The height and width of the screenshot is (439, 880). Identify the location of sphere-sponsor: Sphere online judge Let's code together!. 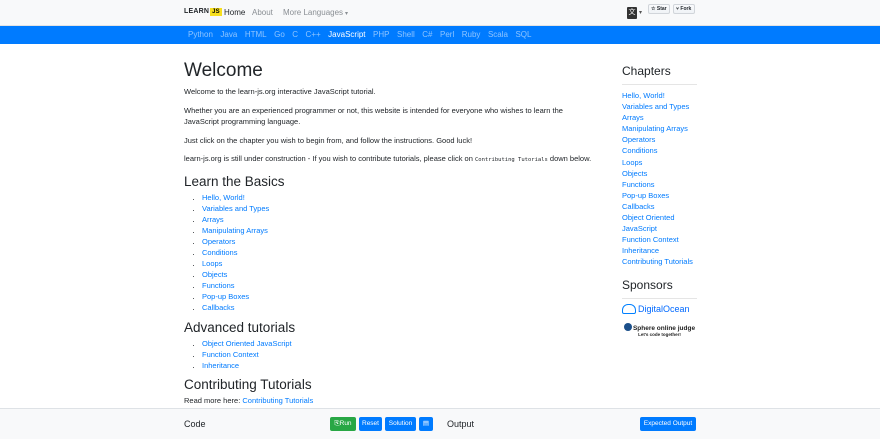
(659, 329).